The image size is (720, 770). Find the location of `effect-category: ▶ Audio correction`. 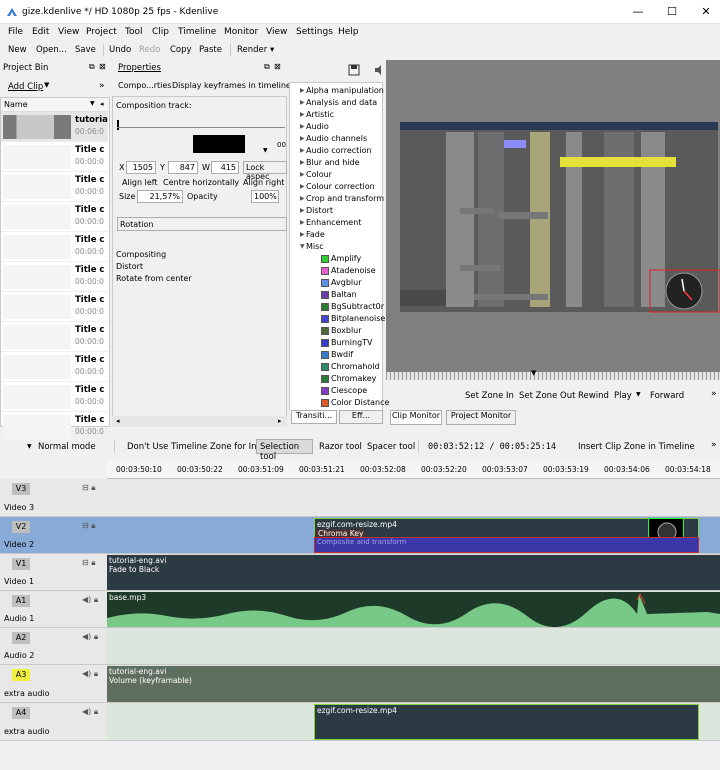

effect-category: ▶ Audio correction is located at coordinates (335, 150).